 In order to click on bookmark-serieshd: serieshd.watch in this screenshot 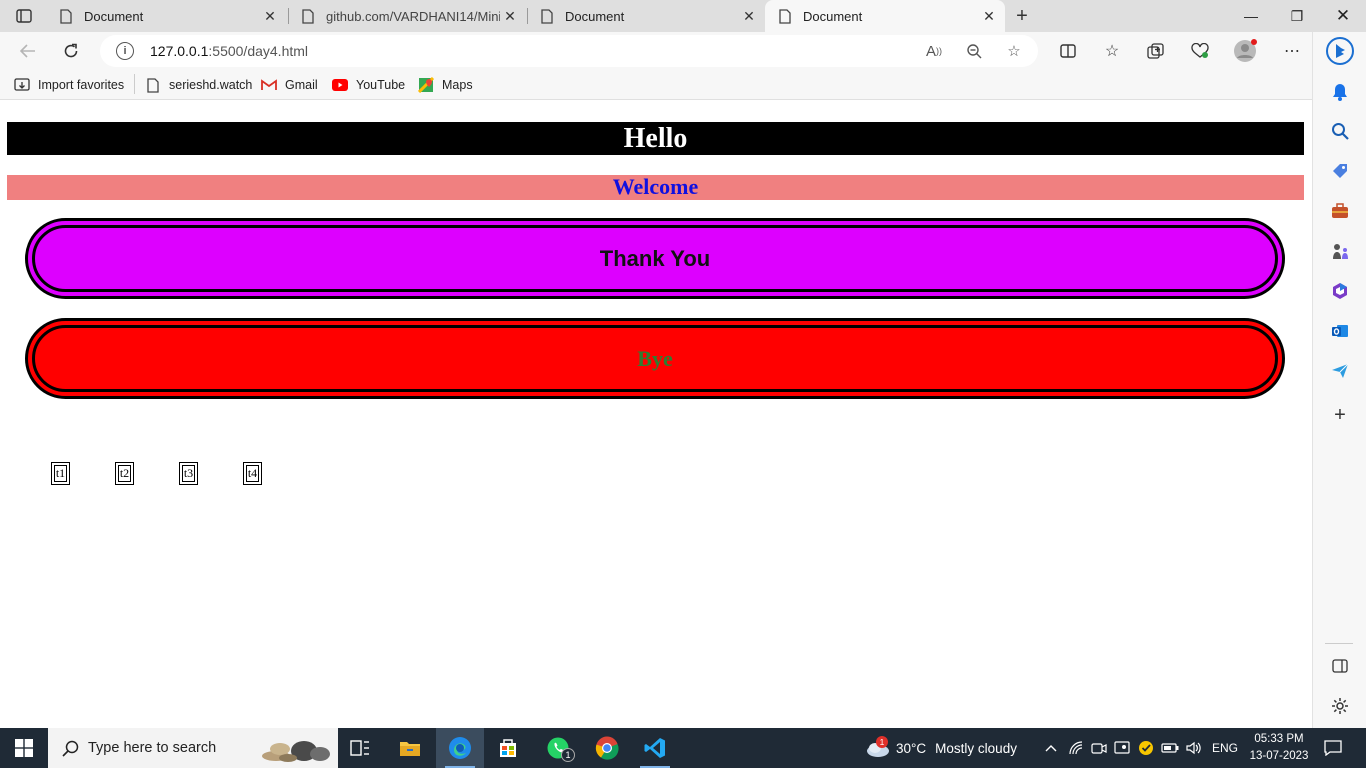, I will do `click(198, 85)`.